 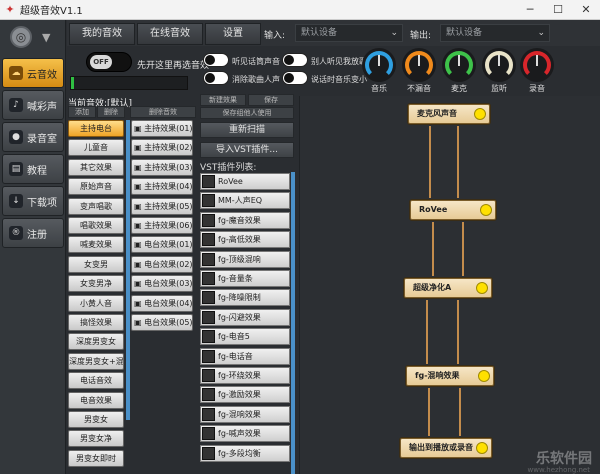 I want to click on vst-plugin-item: fg-高低效果, so click(x=245, y=240).